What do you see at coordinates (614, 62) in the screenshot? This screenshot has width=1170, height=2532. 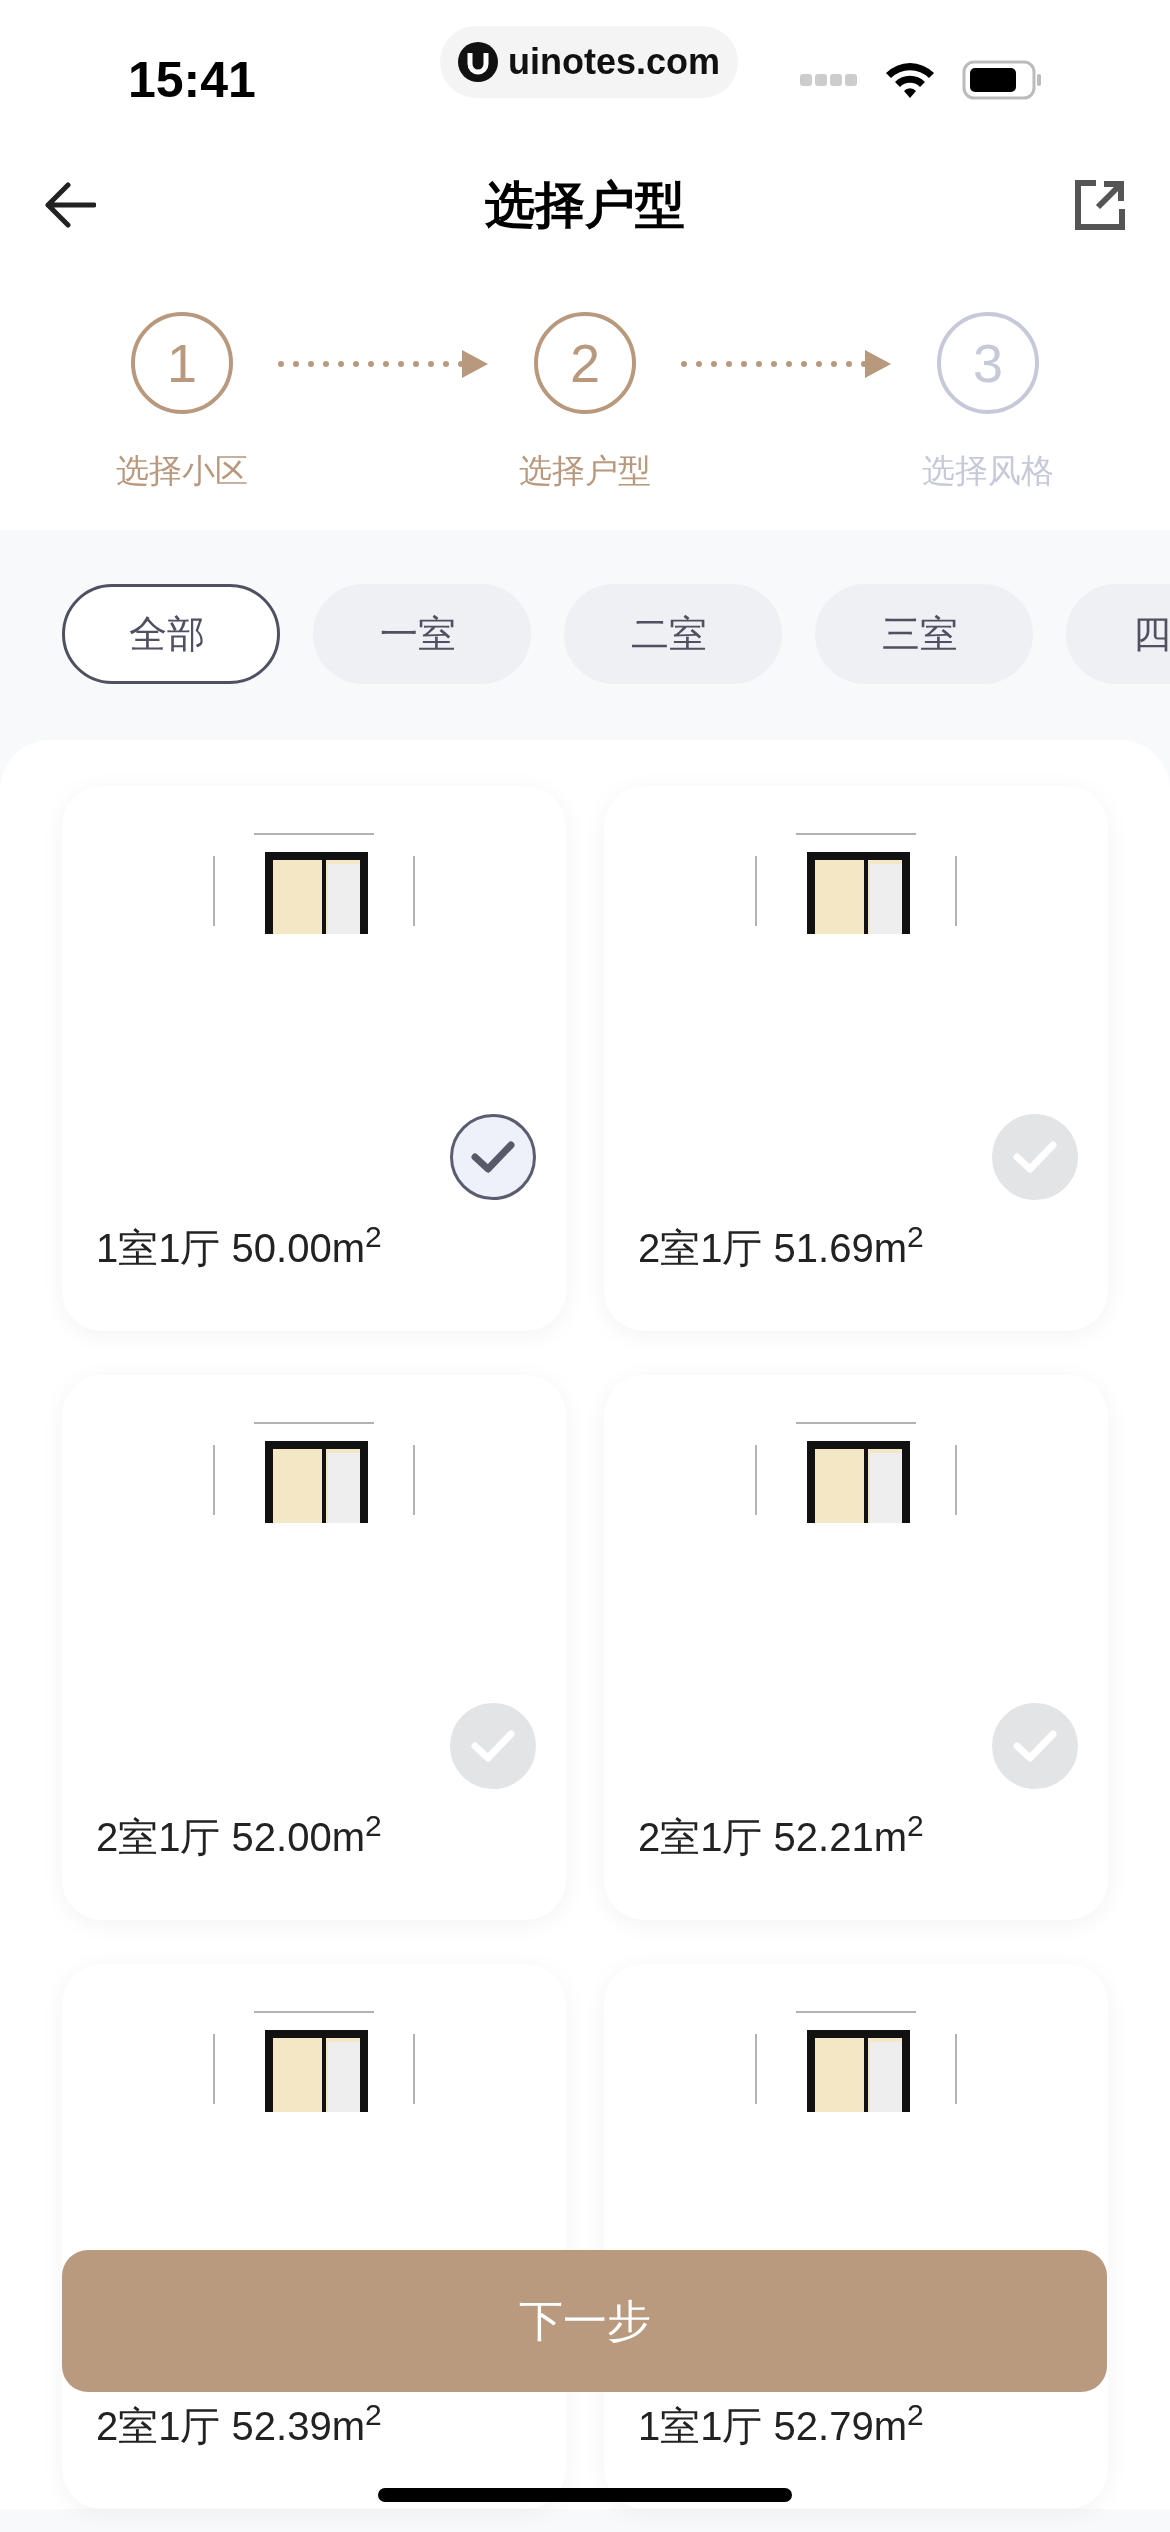 I see `url-text: uinotes.com` at bounding box center [614, 62].